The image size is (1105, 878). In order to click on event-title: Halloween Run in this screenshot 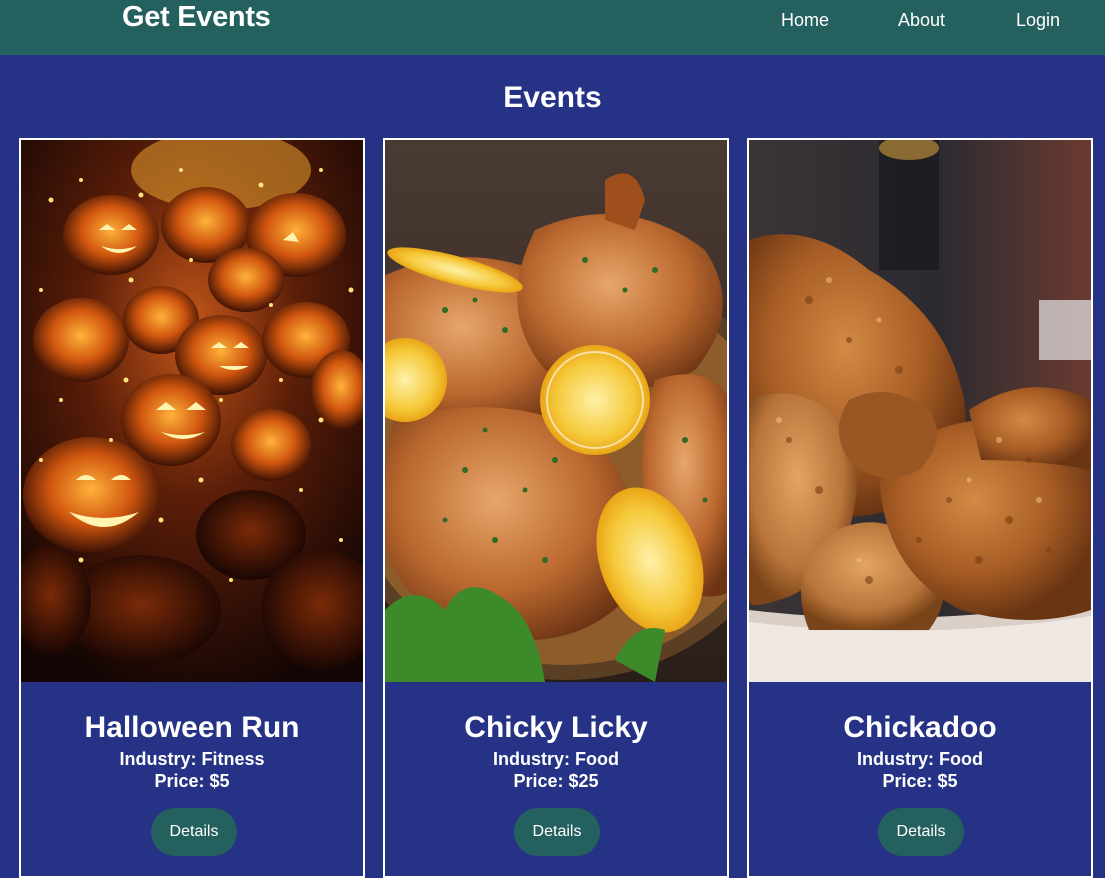, I will do `click(192, 727)`.